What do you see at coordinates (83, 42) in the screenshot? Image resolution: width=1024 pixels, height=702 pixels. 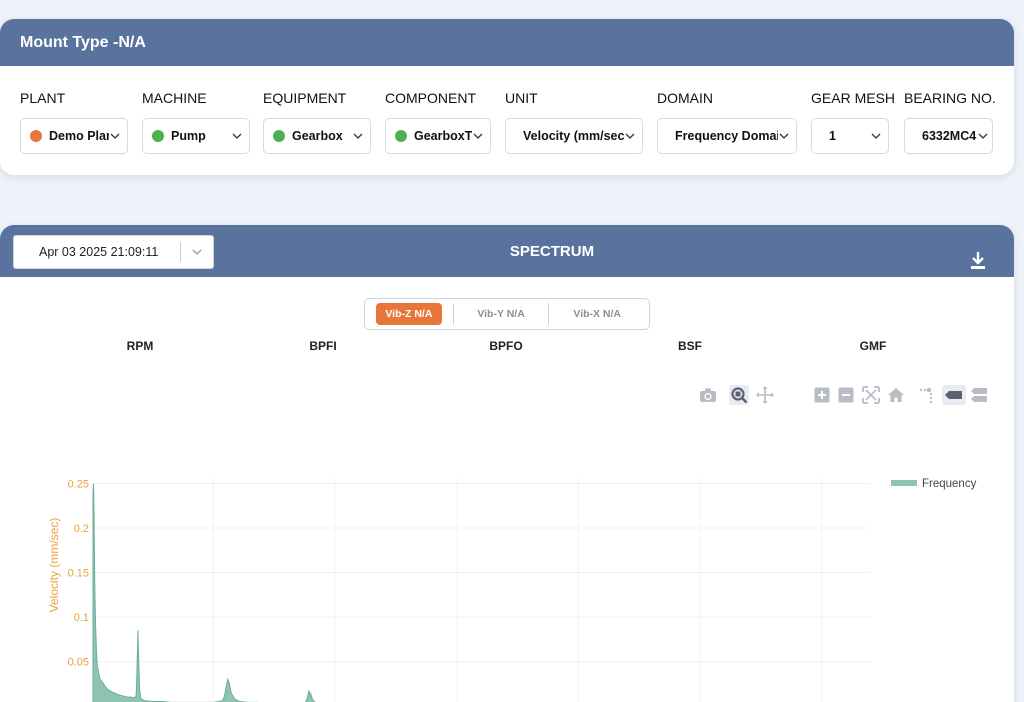 I see `mount-title: Mount Type -N/A` at bounding box center [83, 42].